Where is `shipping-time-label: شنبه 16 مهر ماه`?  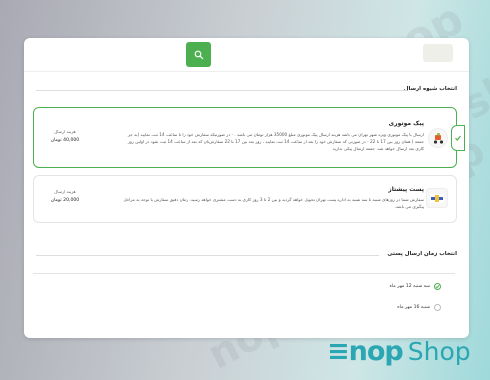
shipping-time-label: شنبه 16 مهر ماه is located at coordinates (413, 307).